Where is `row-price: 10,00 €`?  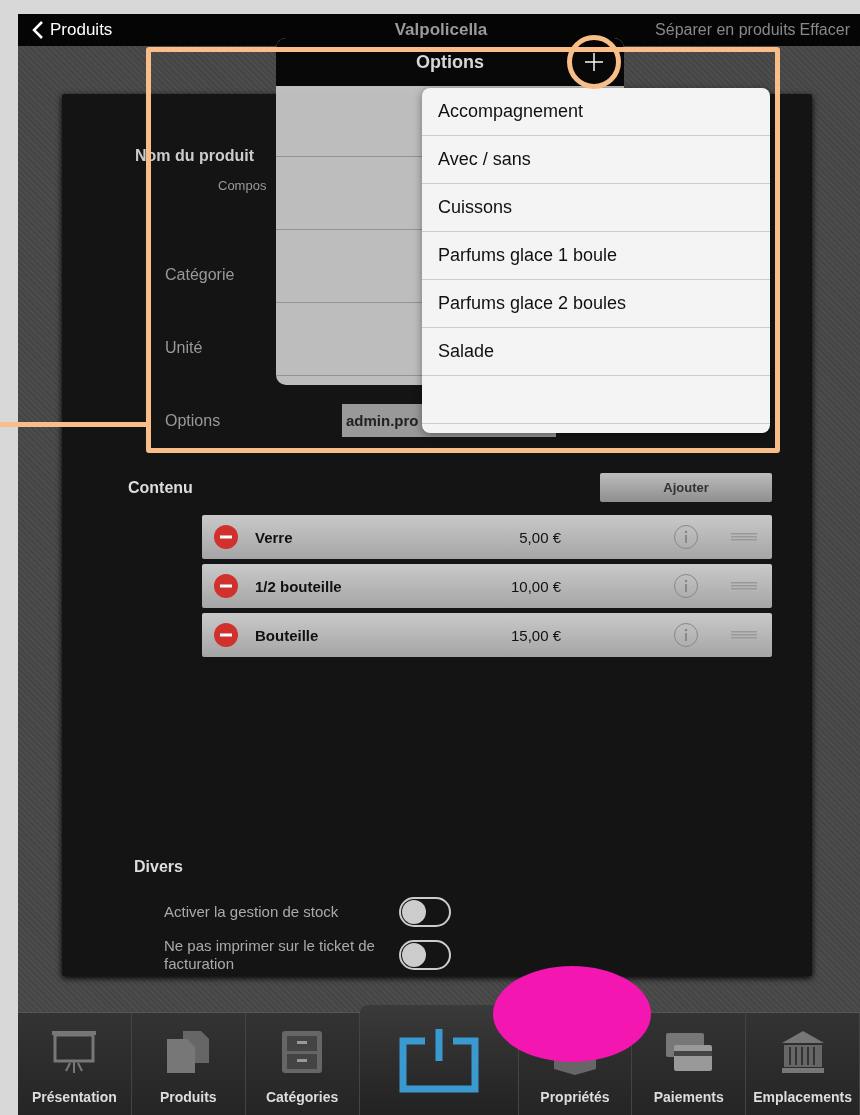 row-price: 10,00 € is located at coordinates (535, 586).